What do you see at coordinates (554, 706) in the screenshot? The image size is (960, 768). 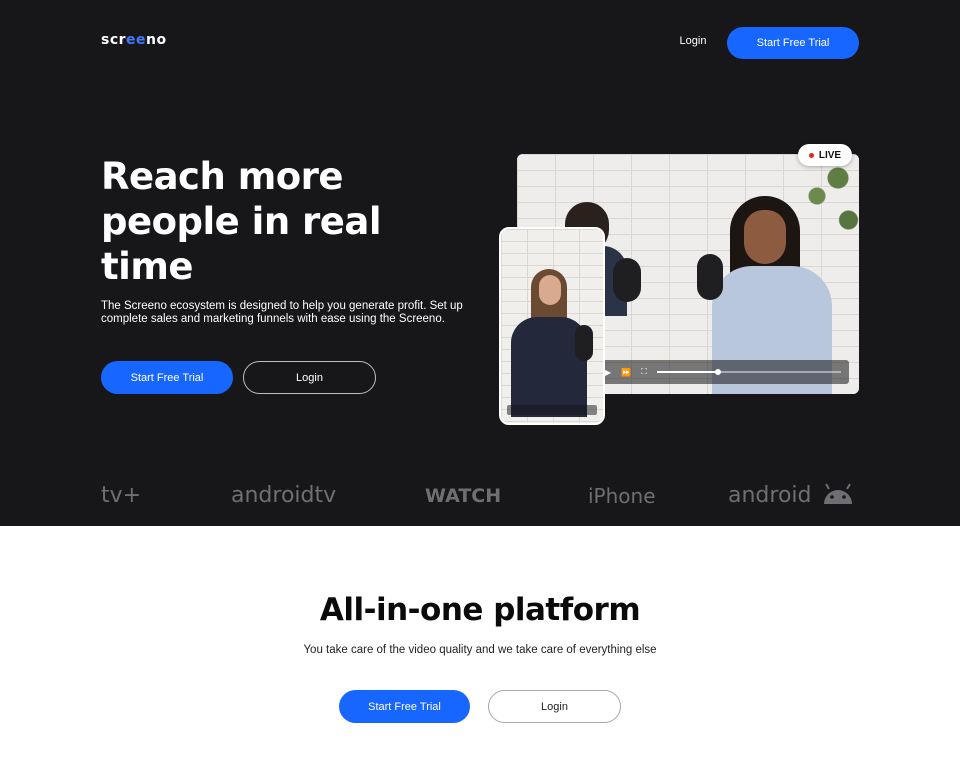 I see `section-login-button: Login` at bounding box center [554, 706].